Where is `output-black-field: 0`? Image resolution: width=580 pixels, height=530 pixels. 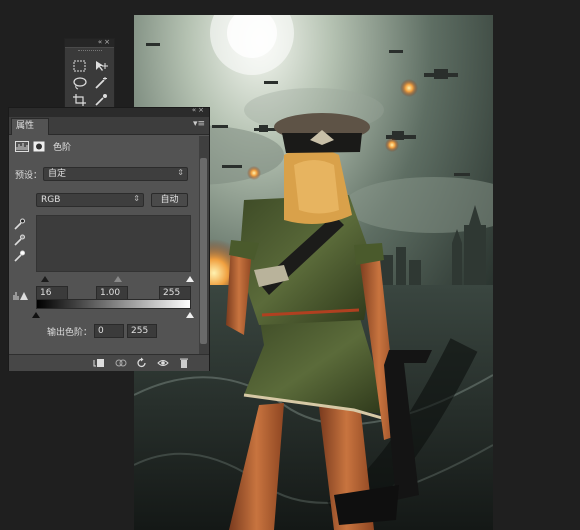 output-black-field: 0 is located at coordinates (109, 331).